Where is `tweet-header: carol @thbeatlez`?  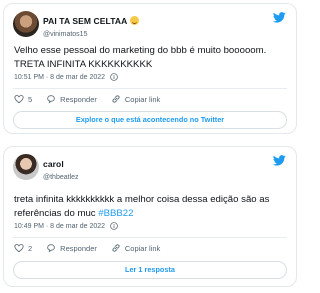 tweet-header: carol @thbeatlez is located at coordinates (150, 164).